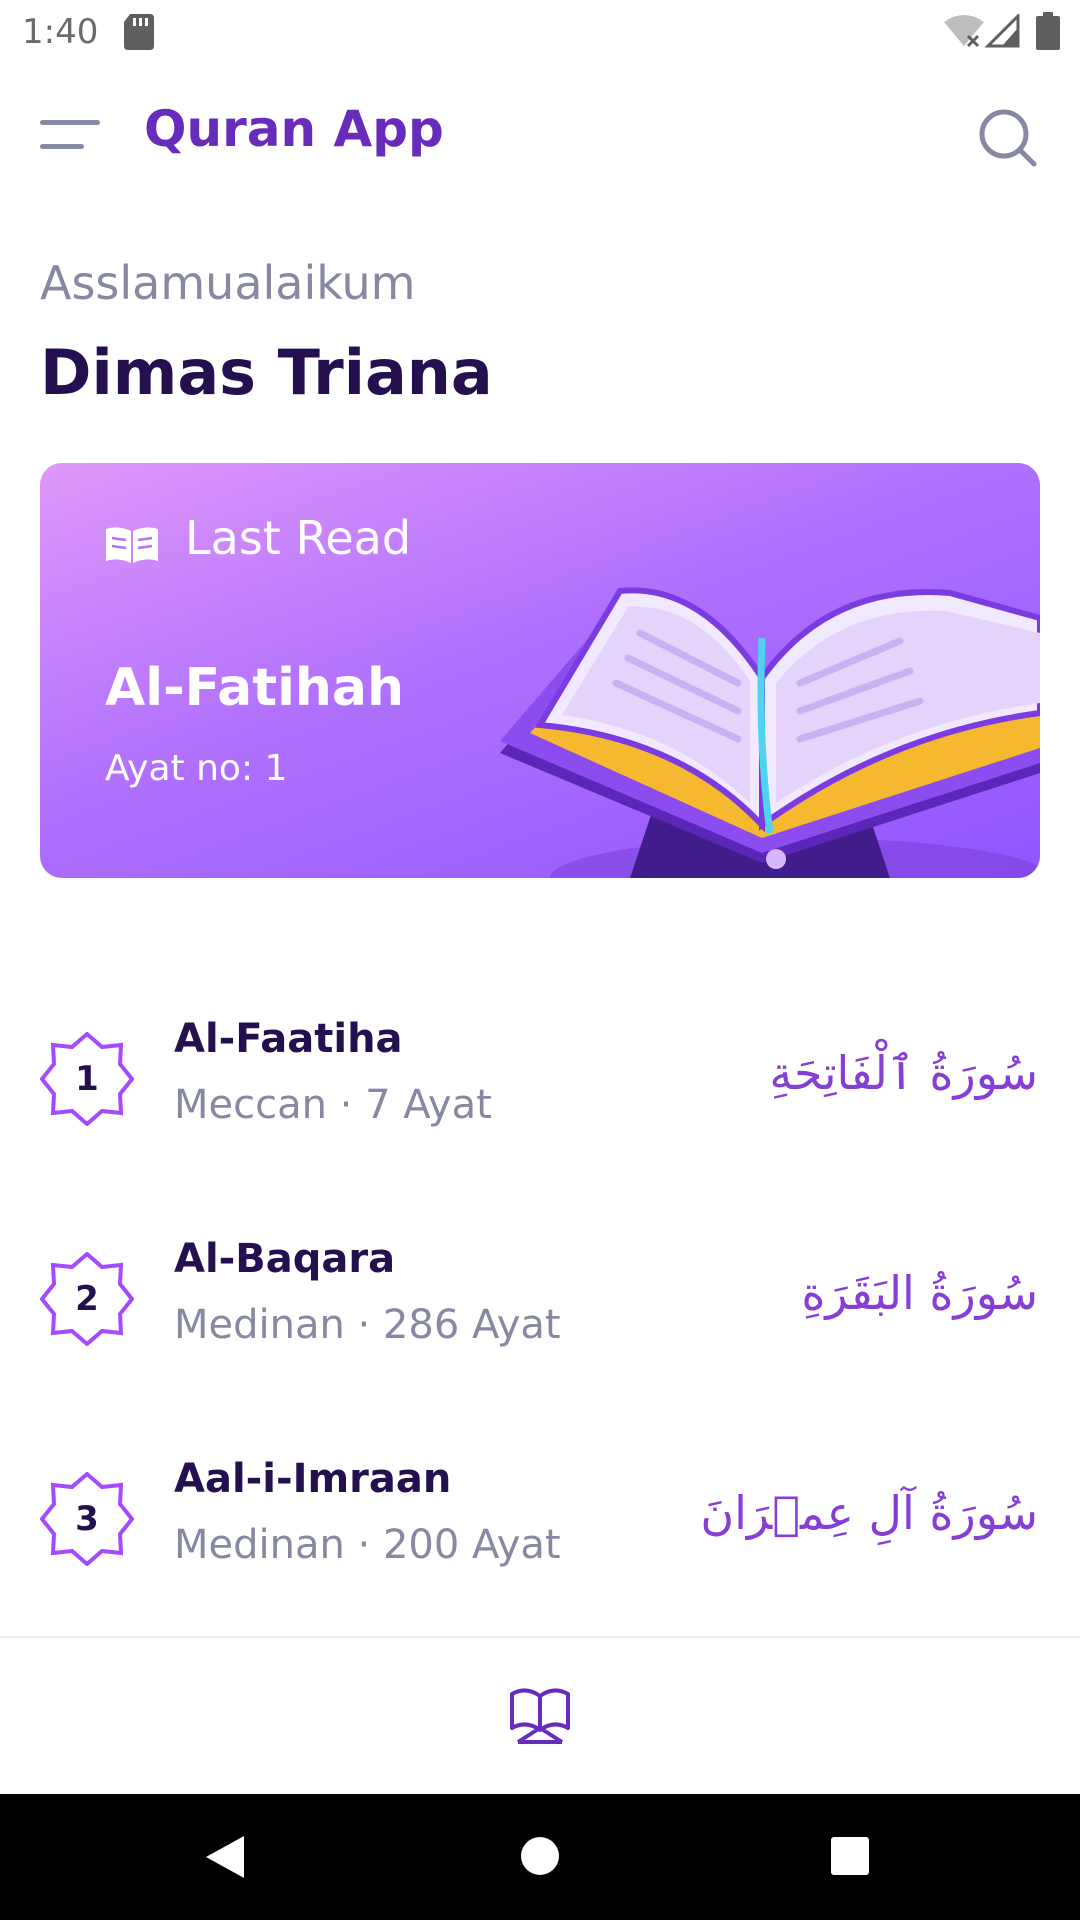 The width and height of the screenshot is (1080, 1920). What do you see at coordinates (132, 545) in the screenshot?
I see `open-book-icon` at bounding box center [132, 545].